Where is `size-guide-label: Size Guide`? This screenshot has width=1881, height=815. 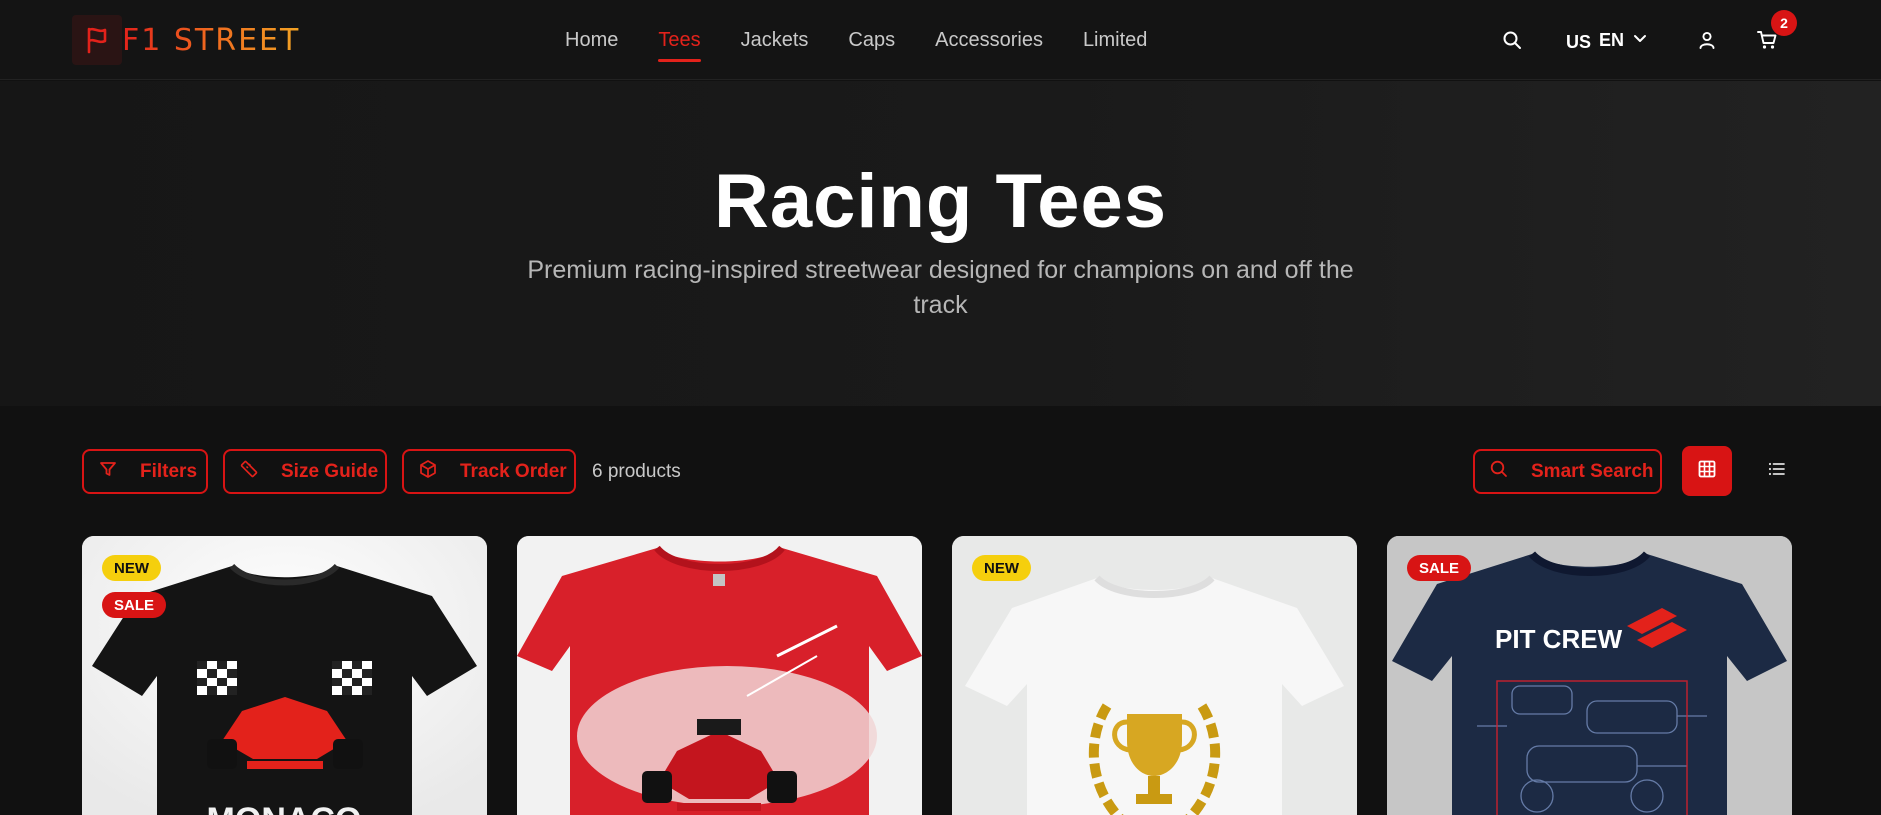 size-guide-label: Size Guide is located at coordinates (330, 471).